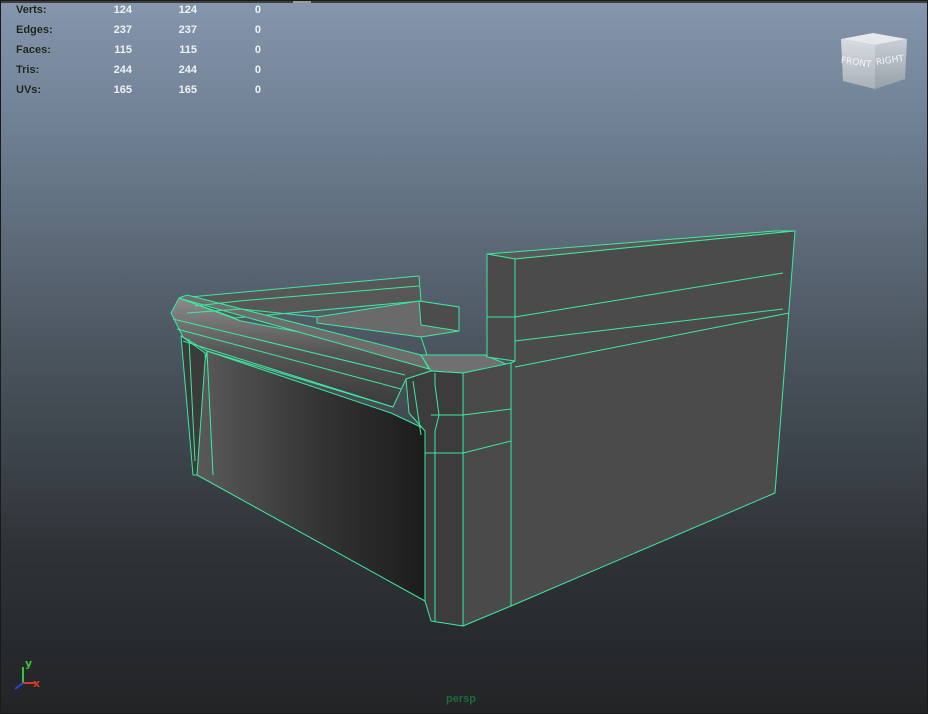 This screenshot has height=714, width=928. Describe the element at coordinates (501, 307) in the screenshot. I see `backrest-end-face` at that location.